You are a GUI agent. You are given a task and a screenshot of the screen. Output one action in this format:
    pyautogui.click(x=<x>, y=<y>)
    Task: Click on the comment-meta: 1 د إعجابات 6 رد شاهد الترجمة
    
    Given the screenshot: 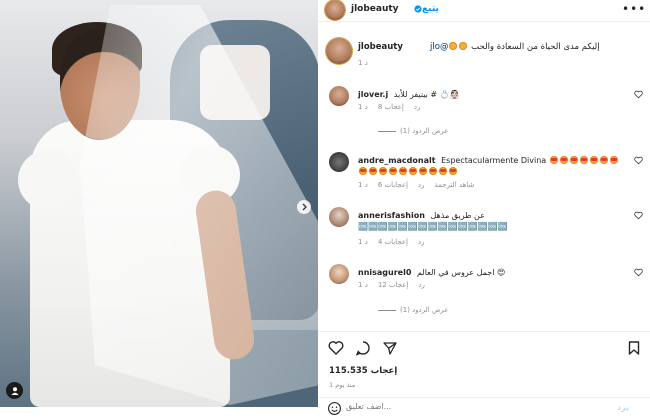 What is the action you would take?
    pyautogui.click(x=416, y=185)
    